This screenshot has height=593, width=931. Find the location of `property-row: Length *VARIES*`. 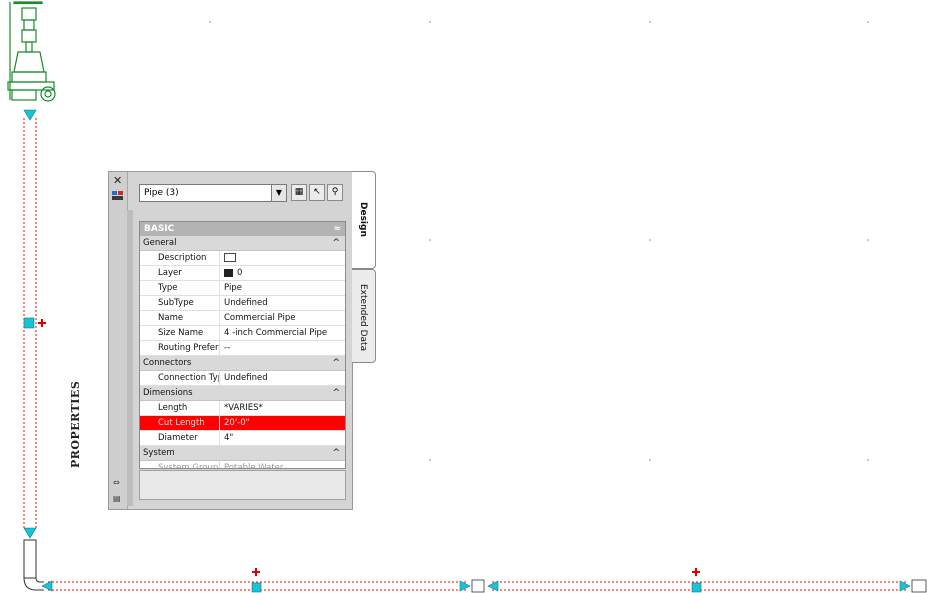

property-row: Length *VARIES* is located at coordinates (242, 408).